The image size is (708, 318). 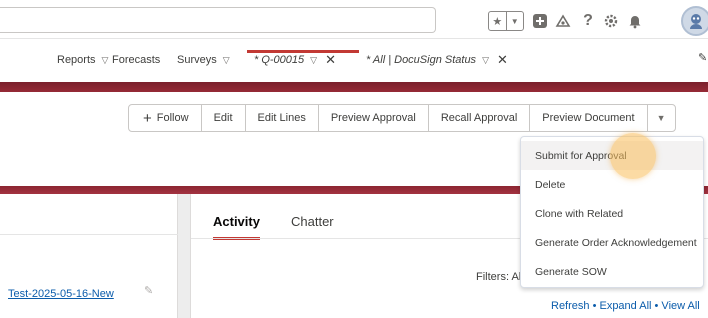 I want to click on edit-lines-button: Edit Lines, so click(x=281, y=118).